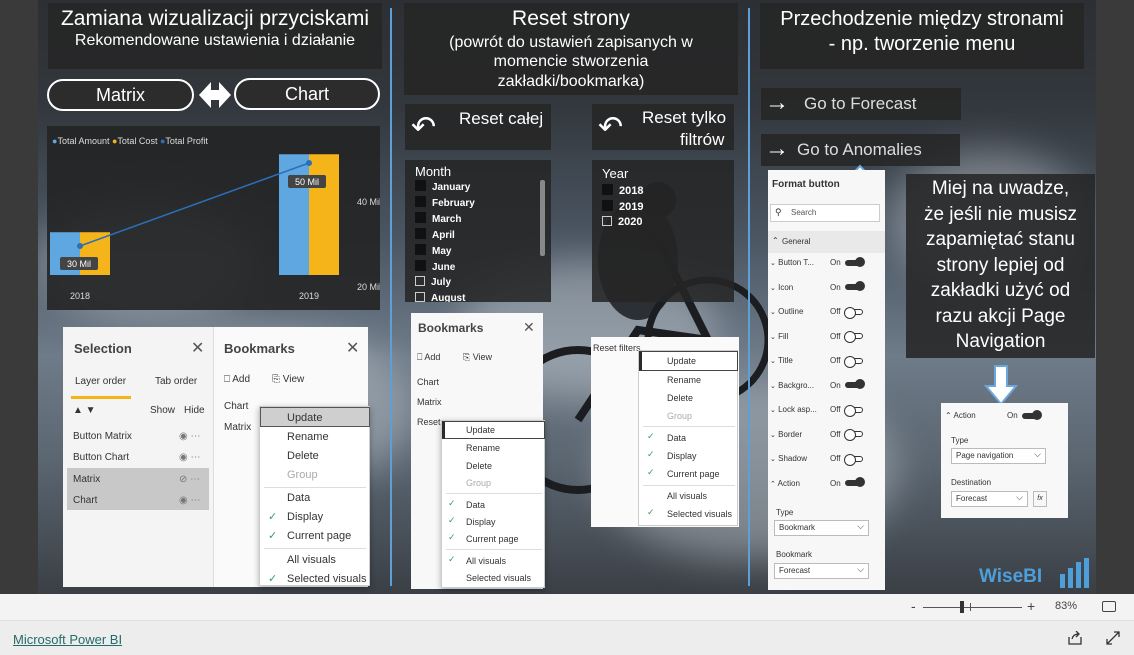 The image size is (1134, 655). What do you see at coordinates (826, 482) in the screenshot?
I see `format-row: ⌃ Action On` at bounding box center [826, 482].